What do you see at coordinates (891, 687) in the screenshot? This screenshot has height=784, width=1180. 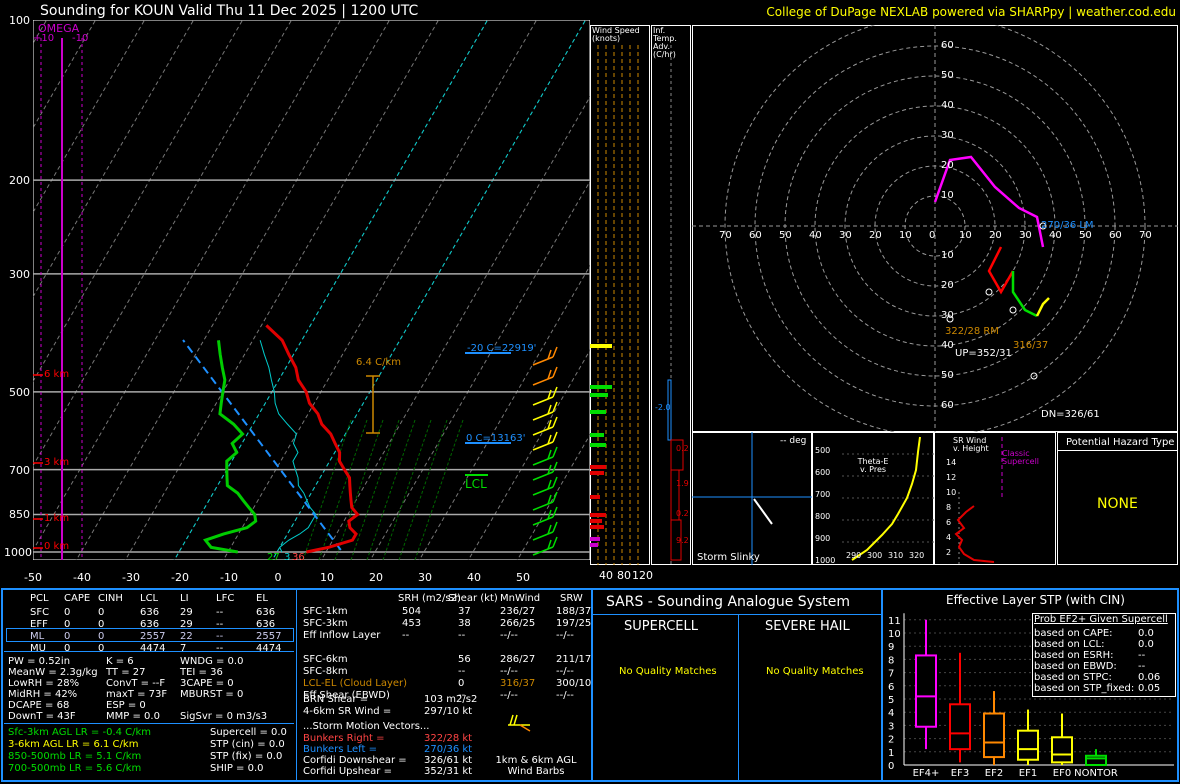 I see `stp-y-tick: 6` at bounding box center [891, 687].